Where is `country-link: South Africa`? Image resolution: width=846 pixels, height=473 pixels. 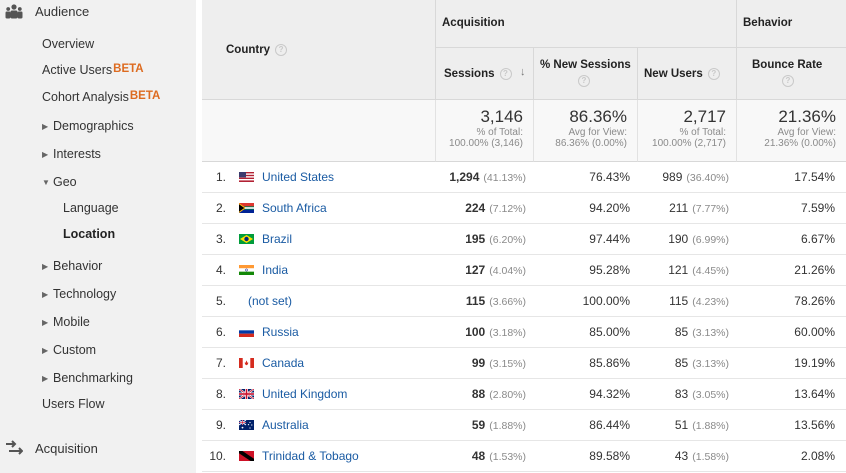 country-link: South Africa is located at coordinates (294, 208).